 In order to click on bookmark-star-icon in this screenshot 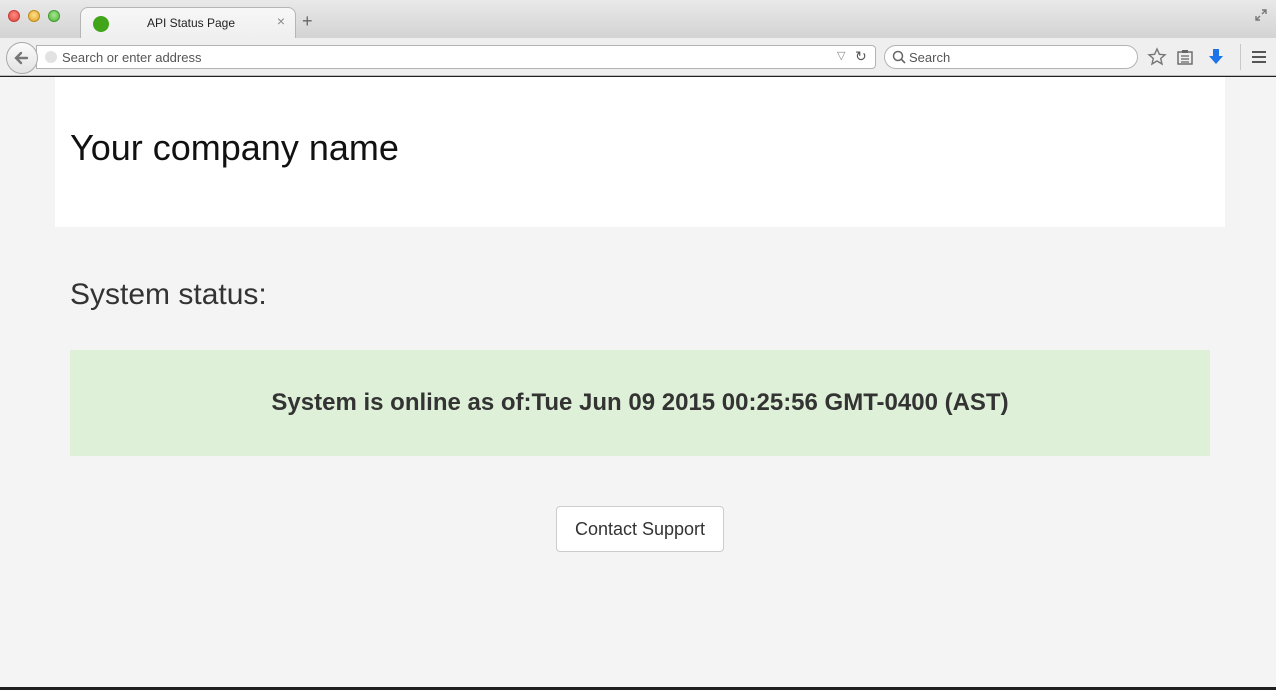, I will do `click(1157, 57)`.